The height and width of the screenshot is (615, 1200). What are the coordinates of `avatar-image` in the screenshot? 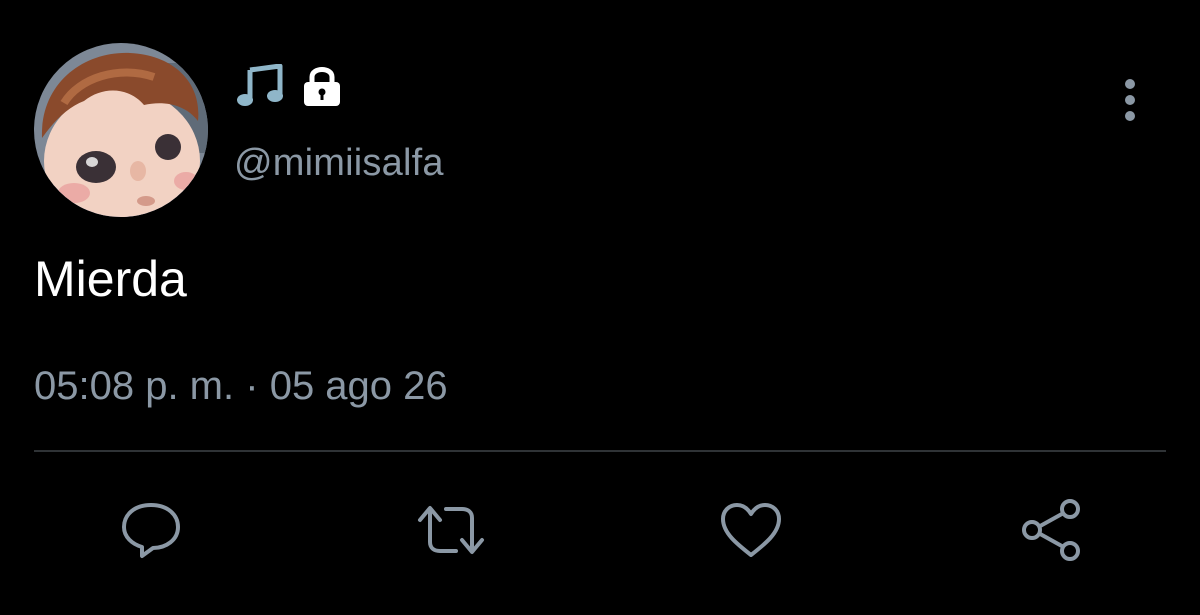 It's located at (121, 130).